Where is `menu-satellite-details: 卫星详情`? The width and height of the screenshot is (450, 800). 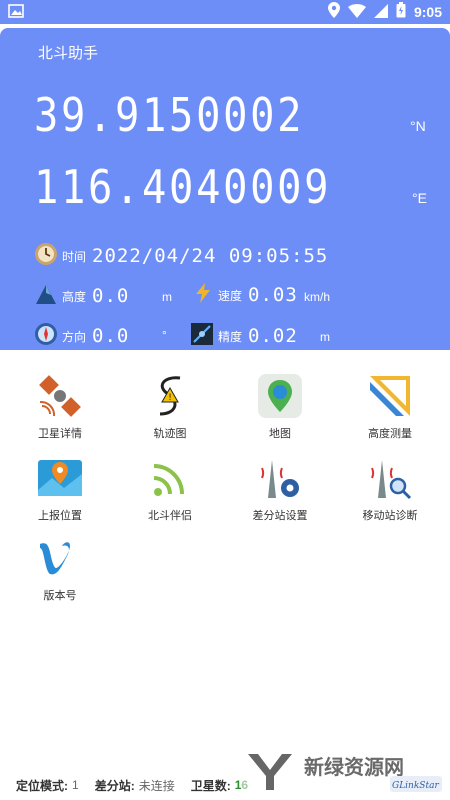 menu-satellite-details: 卫星详情 is located at coordinates (60, 410).